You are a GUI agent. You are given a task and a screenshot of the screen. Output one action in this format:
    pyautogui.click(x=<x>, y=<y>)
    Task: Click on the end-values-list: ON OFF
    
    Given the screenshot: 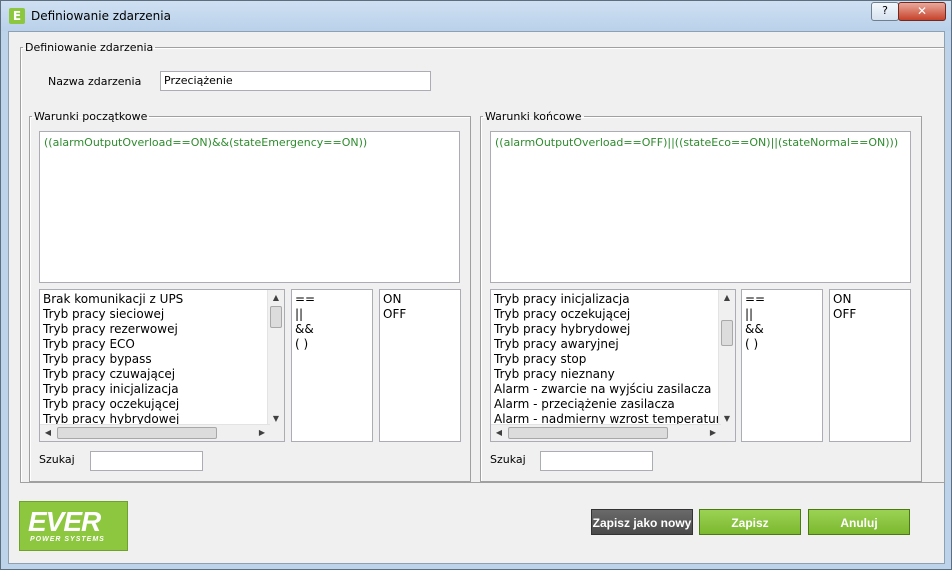 What is the action you would take?
    pyautogui.click(x=870, y=365)
    